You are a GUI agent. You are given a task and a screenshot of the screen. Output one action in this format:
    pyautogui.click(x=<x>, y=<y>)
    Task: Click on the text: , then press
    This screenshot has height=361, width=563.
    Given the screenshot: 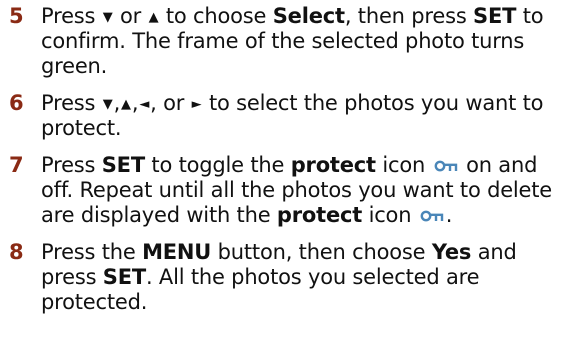 What is the action you would take?
    pyautogui.click(x=409, y=16)
    